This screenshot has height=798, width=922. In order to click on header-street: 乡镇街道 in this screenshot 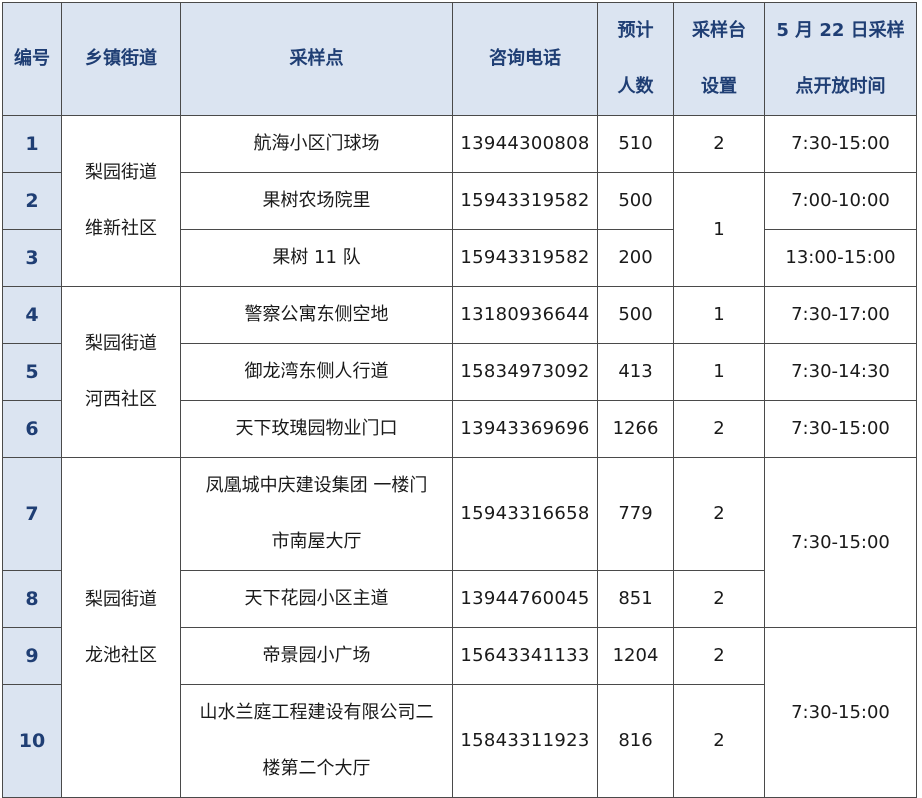, I will do `click(121, 59)`.